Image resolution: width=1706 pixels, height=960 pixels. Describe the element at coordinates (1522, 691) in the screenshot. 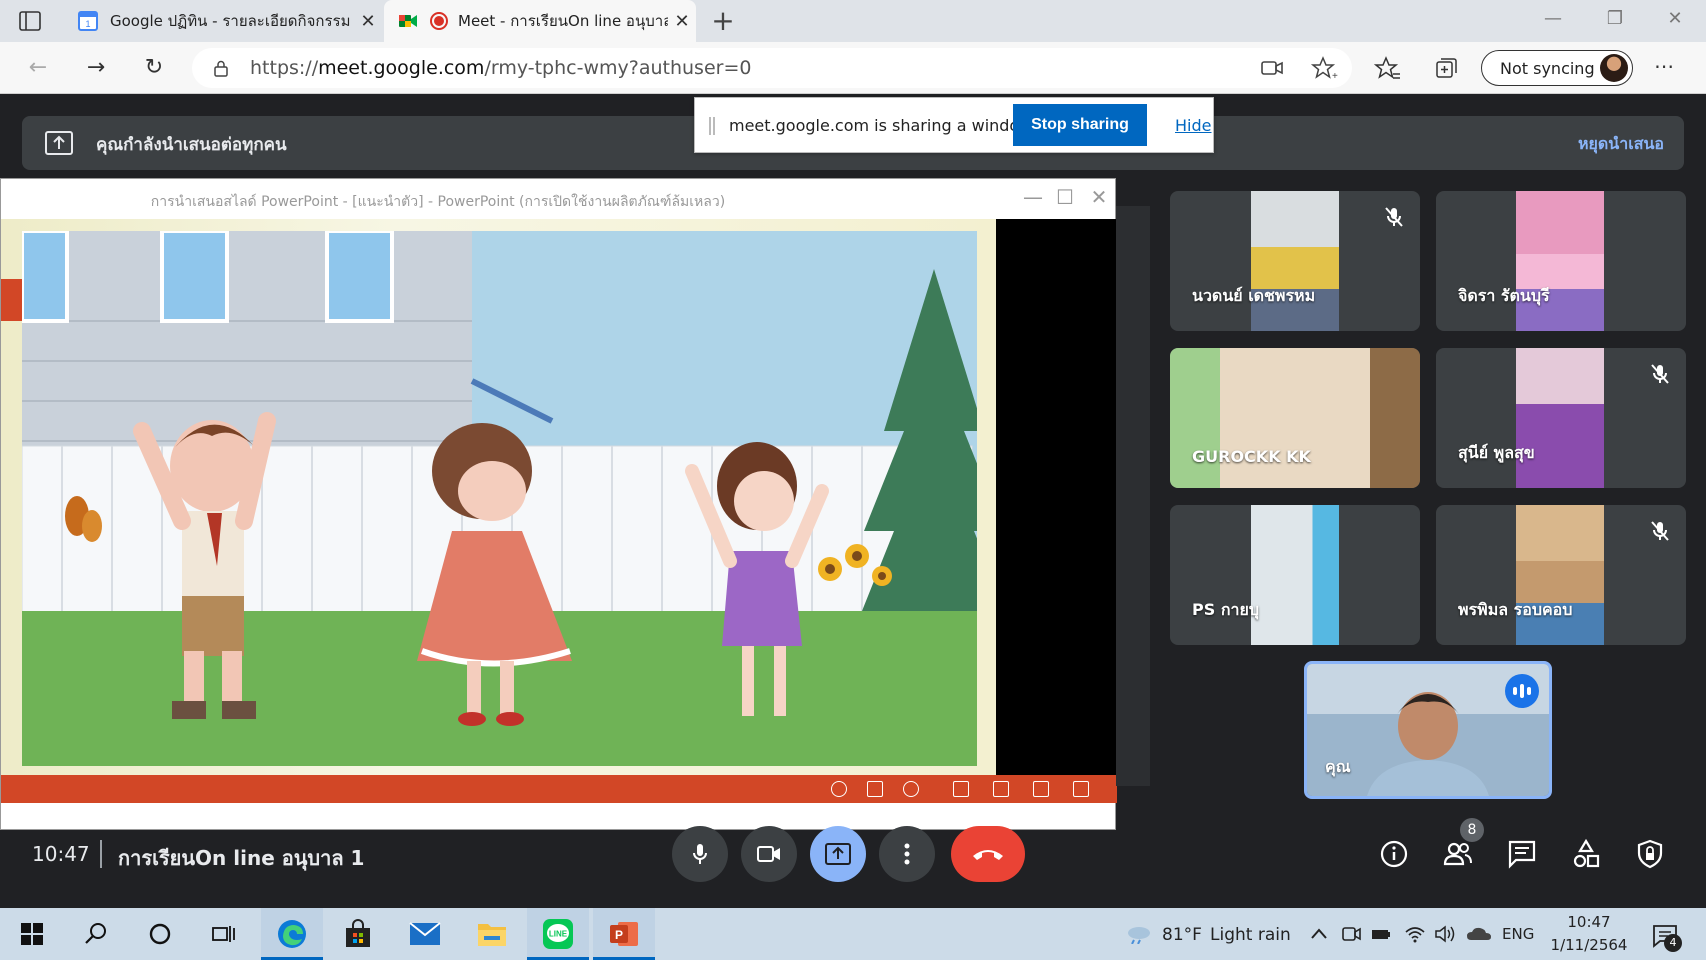

I see `speaking-indicator-icon` at that location.